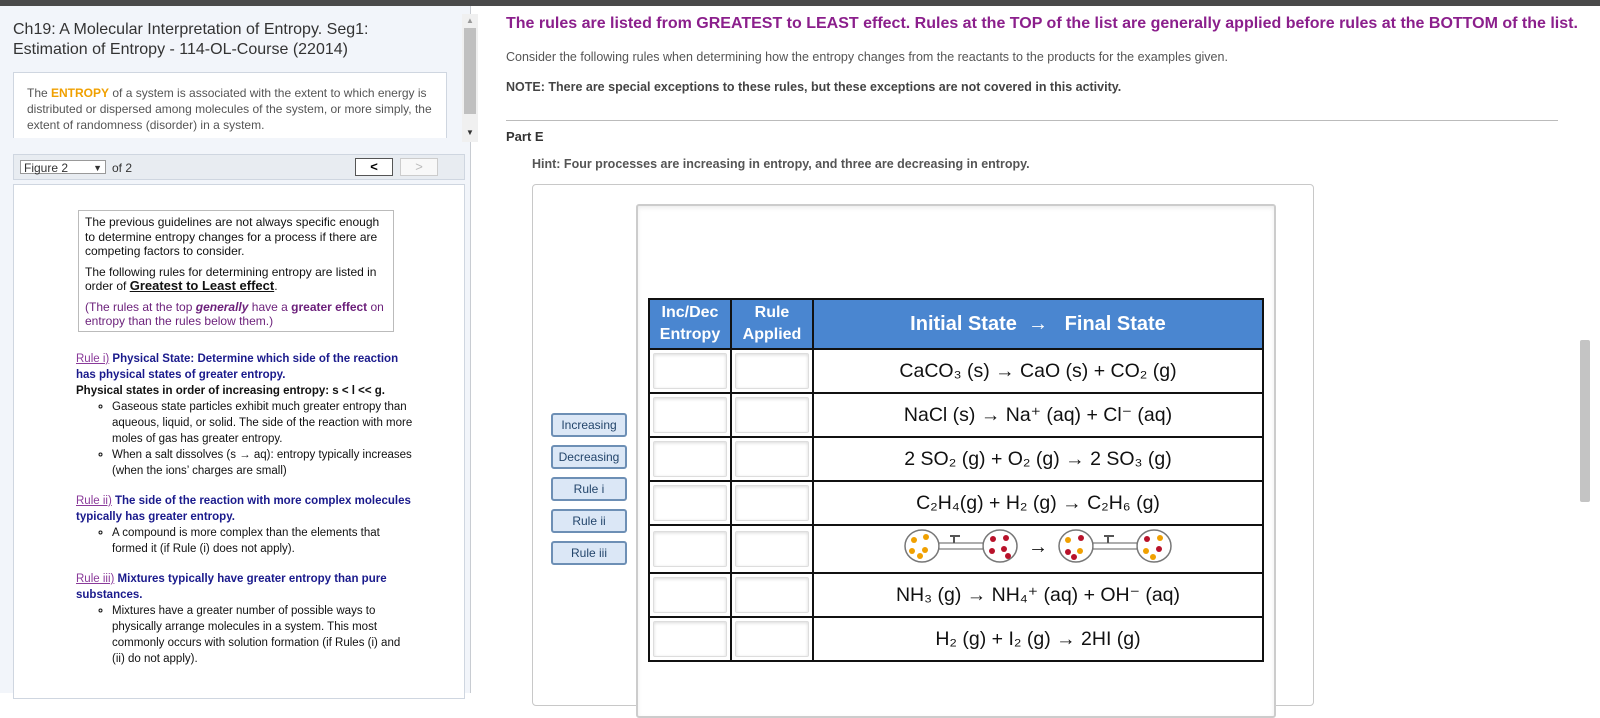  What do you see at coordinates (1038, 595) in the screenshot?
I see `reaction-equation: NH₃ (g) → NH₄⁺ (aq) + OH⁻ (aq)` at bounding box center [1038, 595].